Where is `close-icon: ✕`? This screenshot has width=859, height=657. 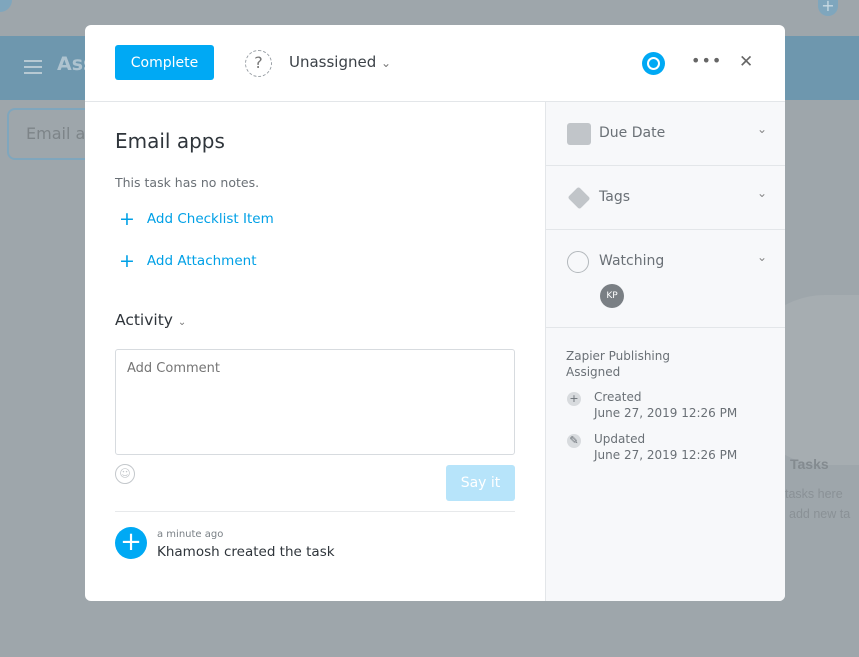 close-icon: ✕ is located at coordinates (746, 62).